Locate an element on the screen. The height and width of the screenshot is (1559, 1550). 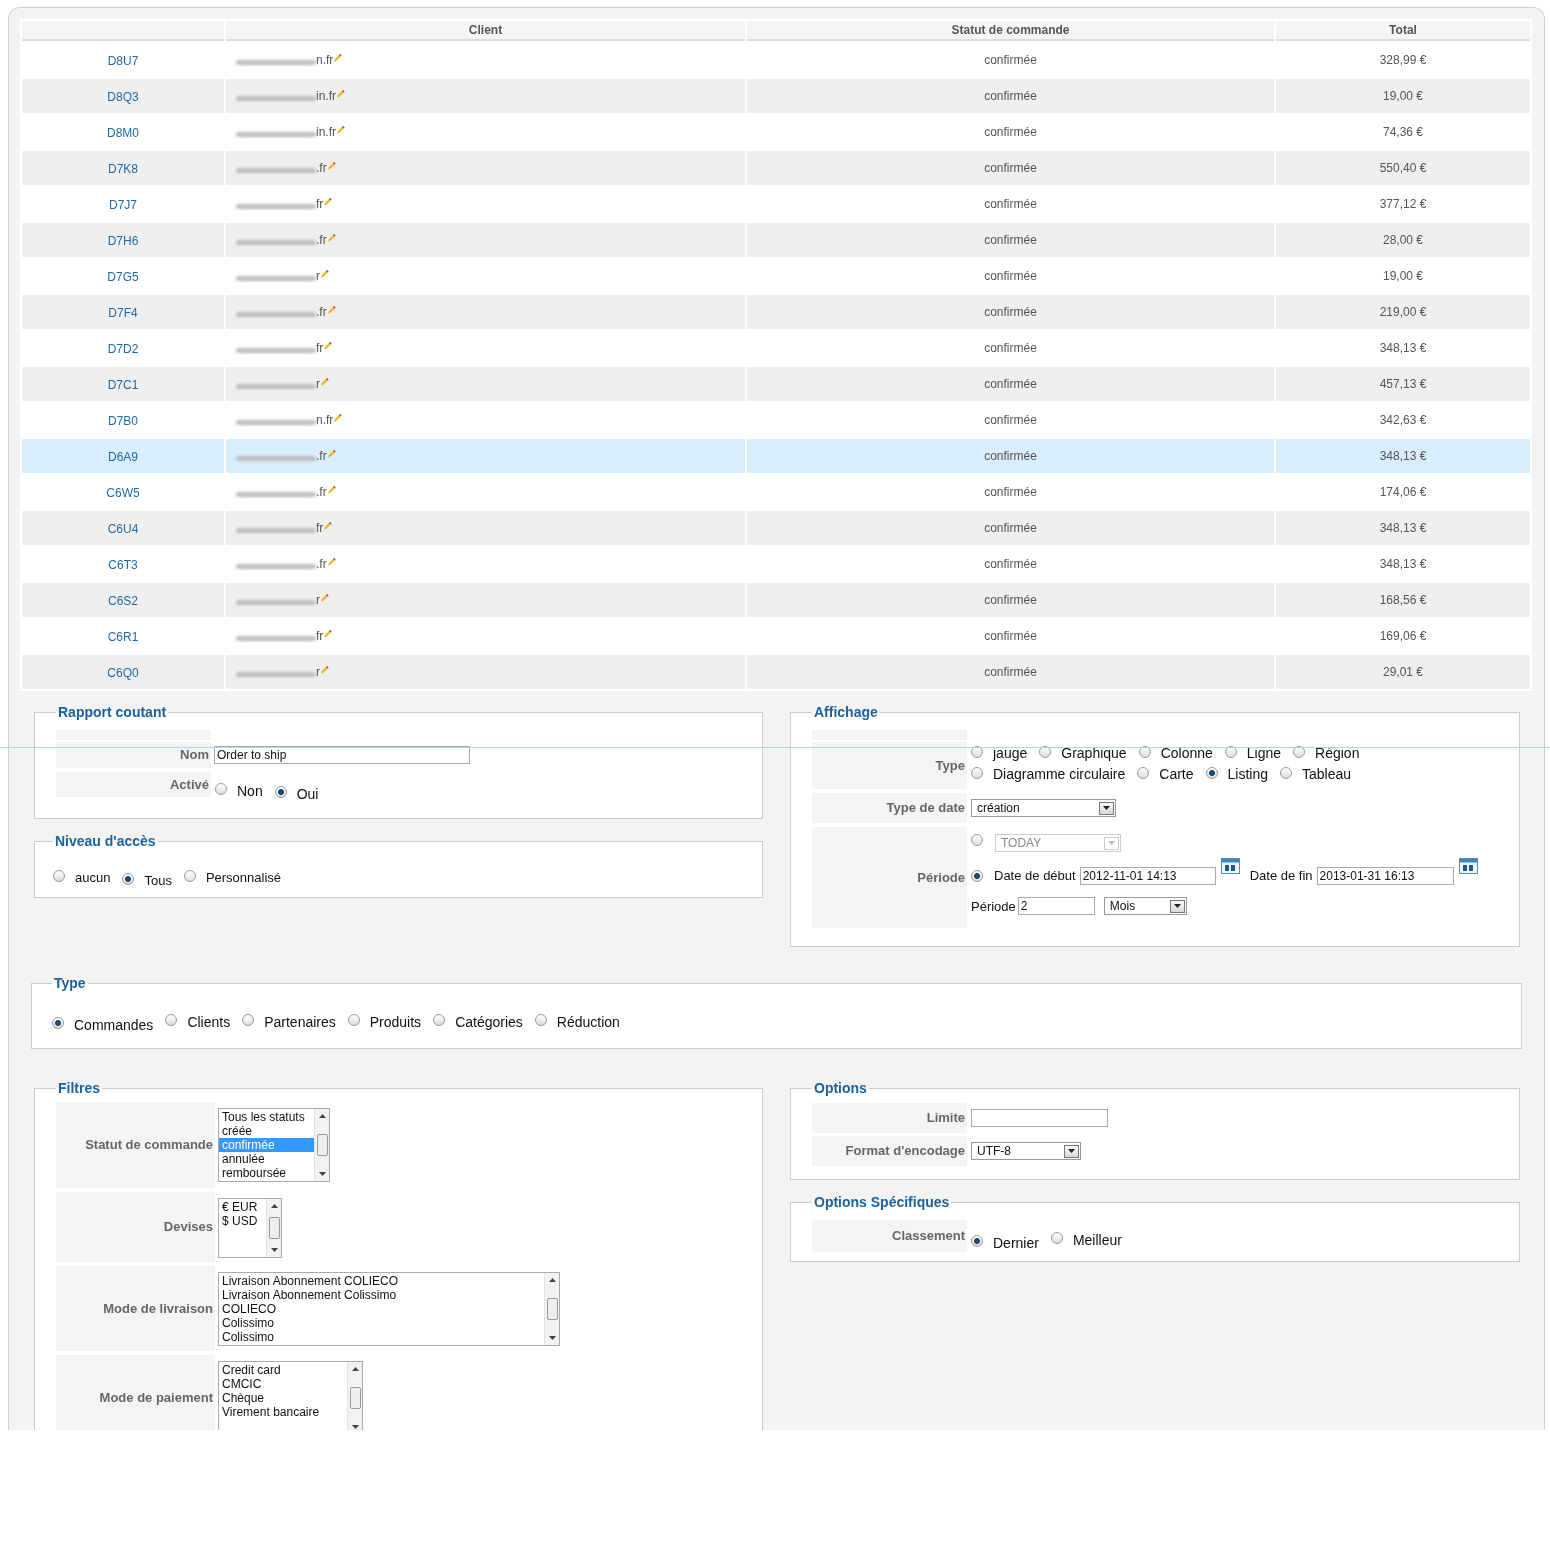
table-cell: 219,00 € is located at coordinates (1403, 312).